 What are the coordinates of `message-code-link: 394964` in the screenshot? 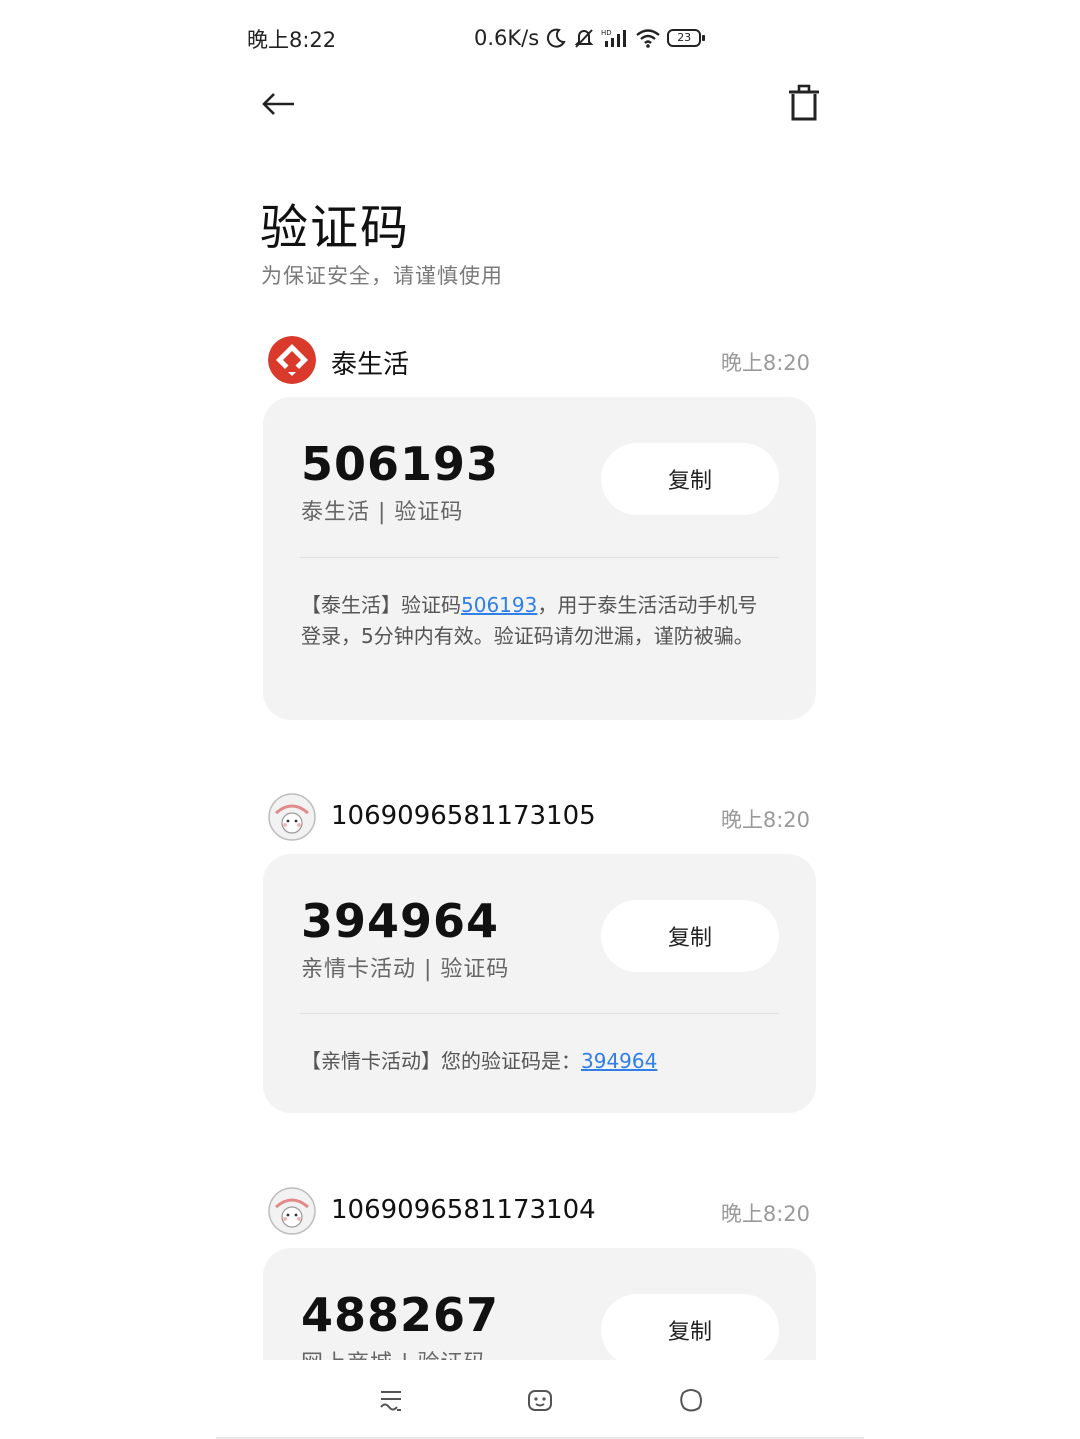 It's located at (619, 1061).